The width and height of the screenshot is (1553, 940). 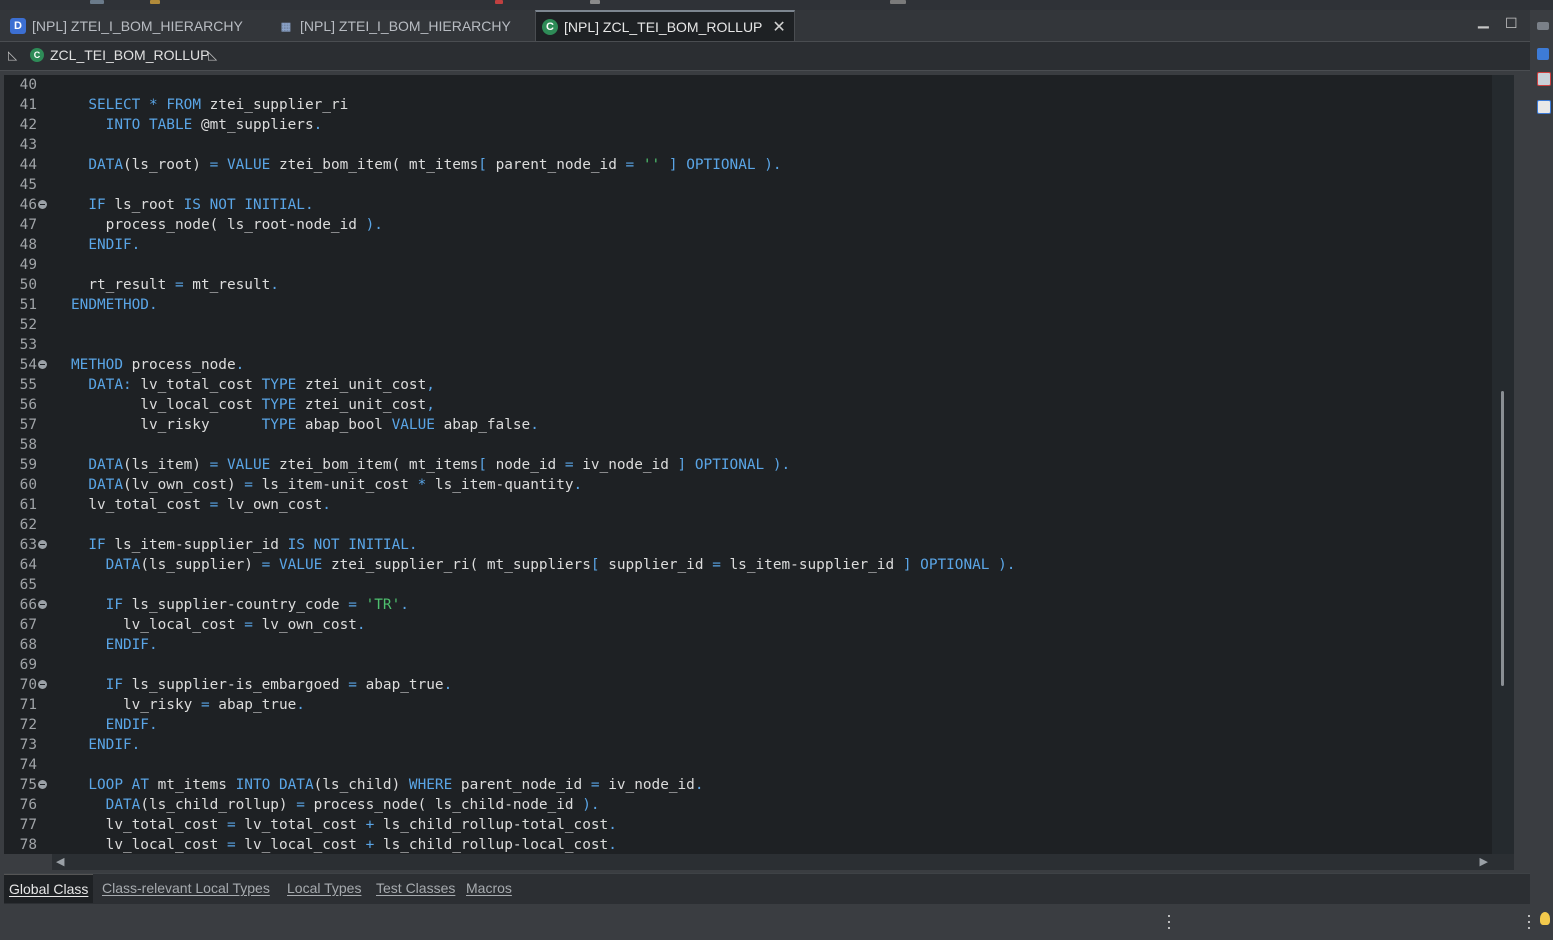 What do you see at coordinates (28, 265) in the screenshot?
I see `line-number: 49` at bounding box center [28, 265].